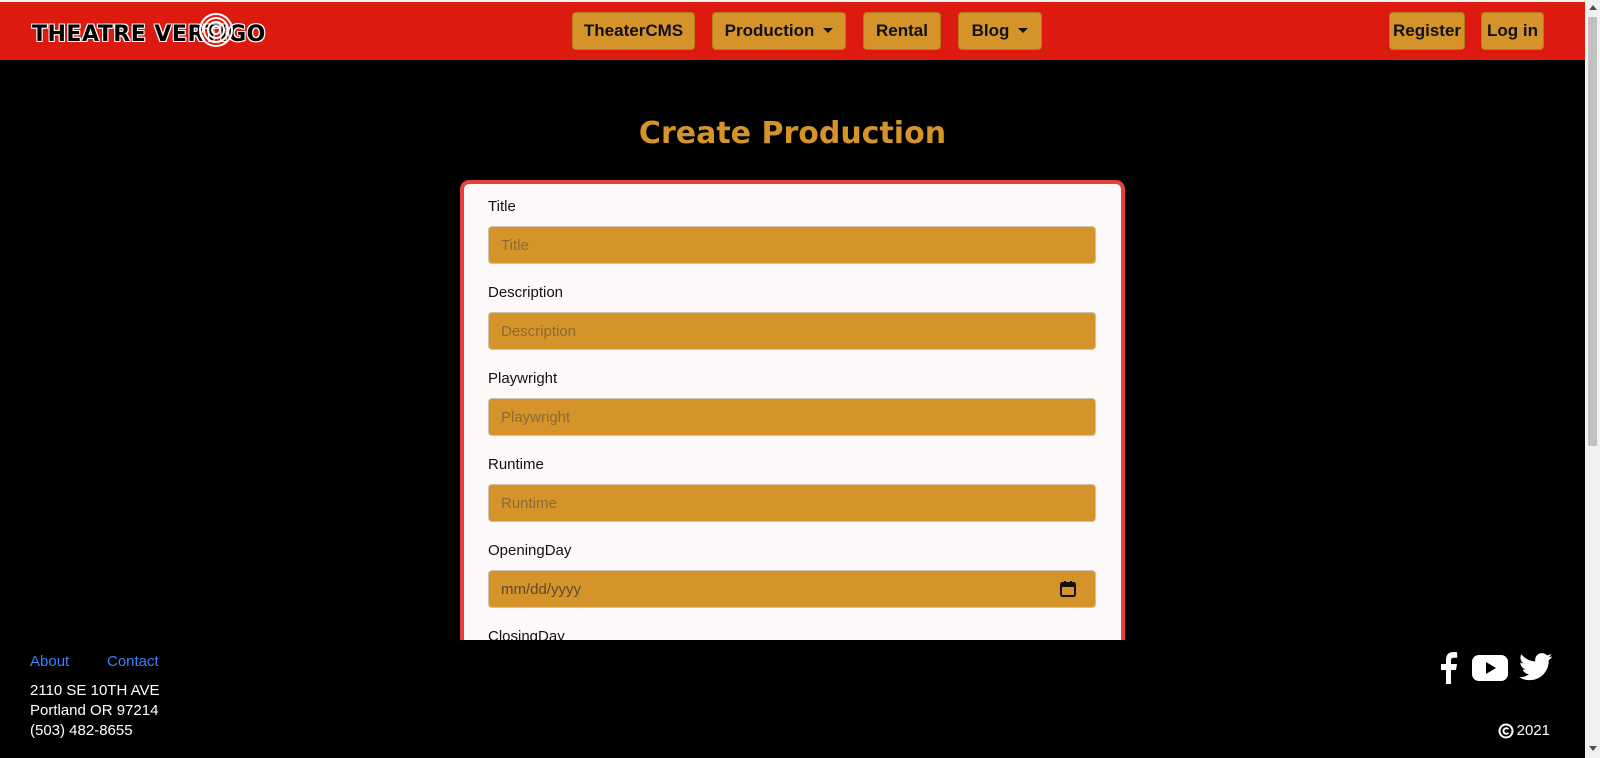 This screenshot has height=758, width=1600. What do you see at coordinates (133, 661) in the screenshot?
I see `contact-link: Contact` at bounding box center [133, 661].